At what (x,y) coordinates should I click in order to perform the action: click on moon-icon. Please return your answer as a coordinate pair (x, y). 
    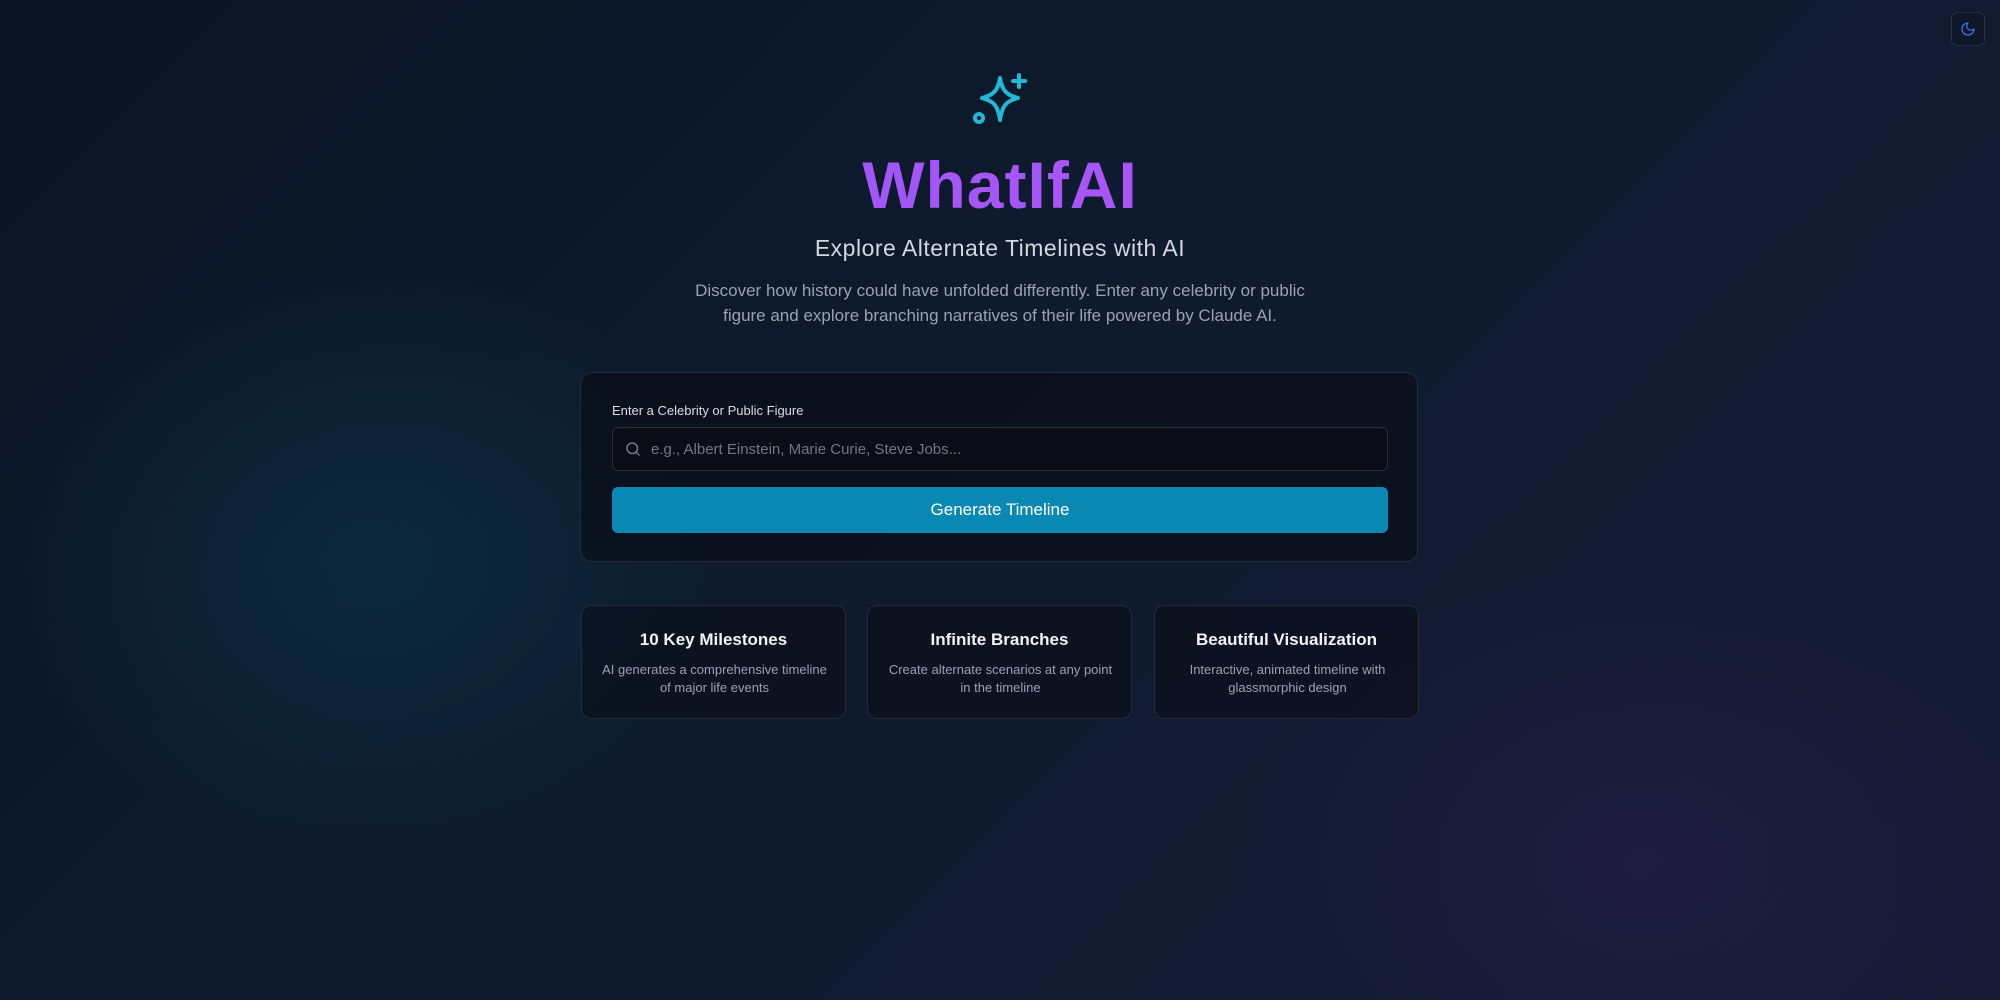
    Looking at the image, I should click on (1968, 29).